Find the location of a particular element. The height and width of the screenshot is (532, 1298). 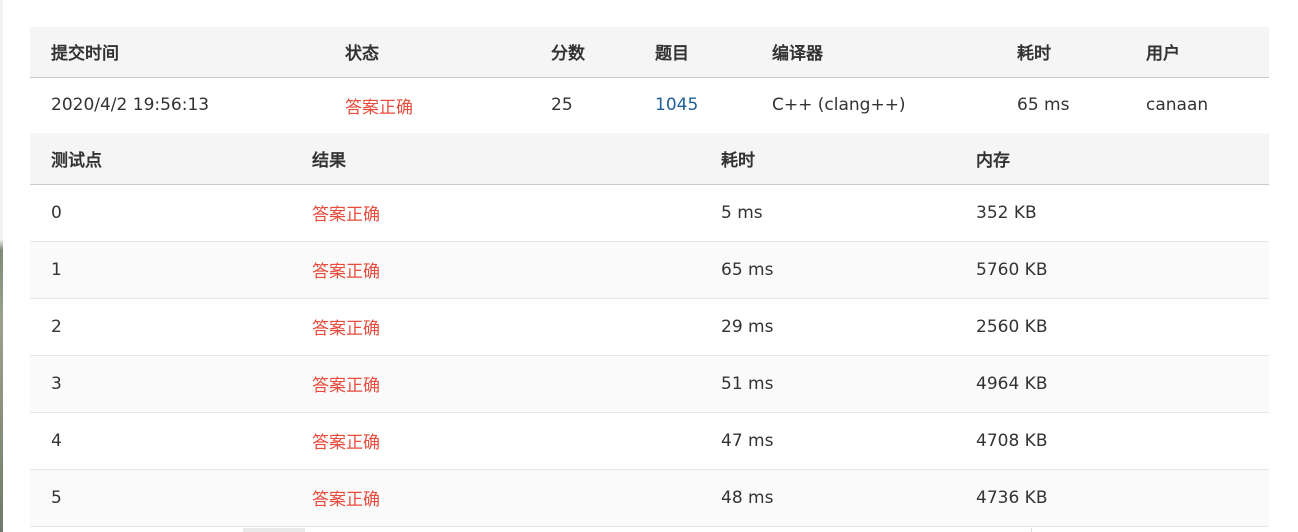

submission-score: 25 is located at coordinates (562, 105).